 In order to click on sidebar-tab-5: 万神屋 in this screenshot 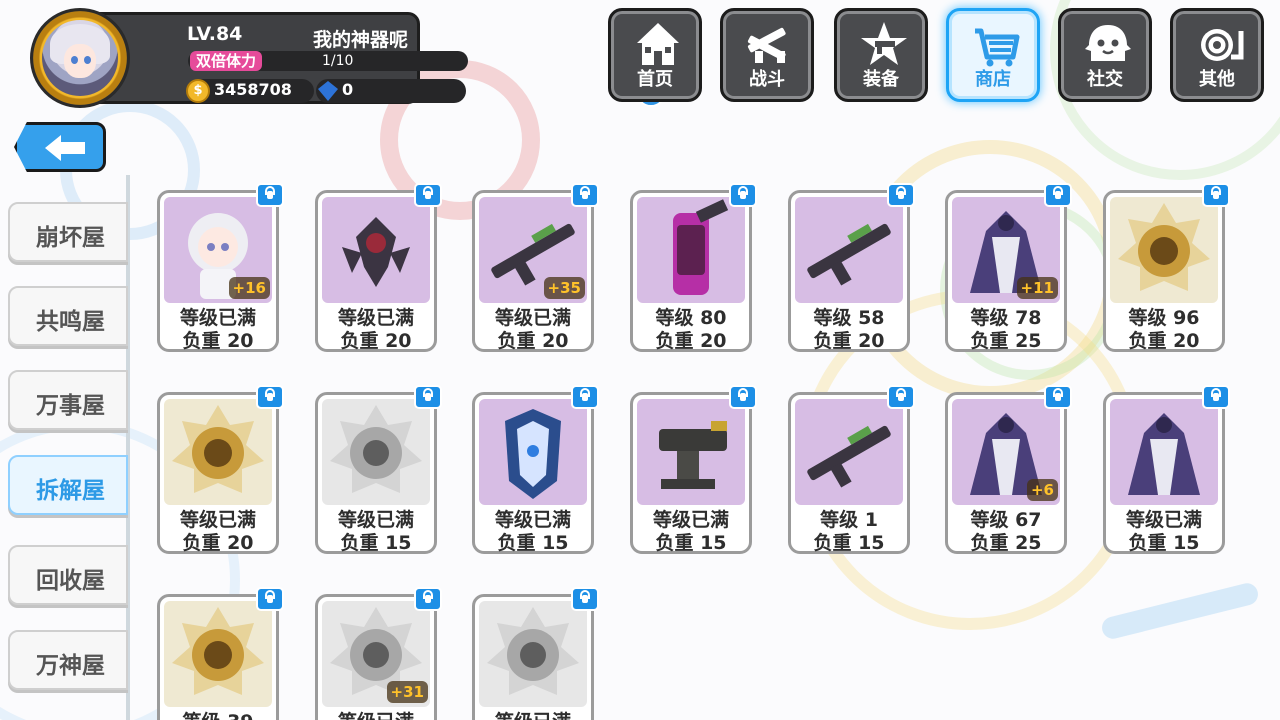, I will do `click(68, 660)`.